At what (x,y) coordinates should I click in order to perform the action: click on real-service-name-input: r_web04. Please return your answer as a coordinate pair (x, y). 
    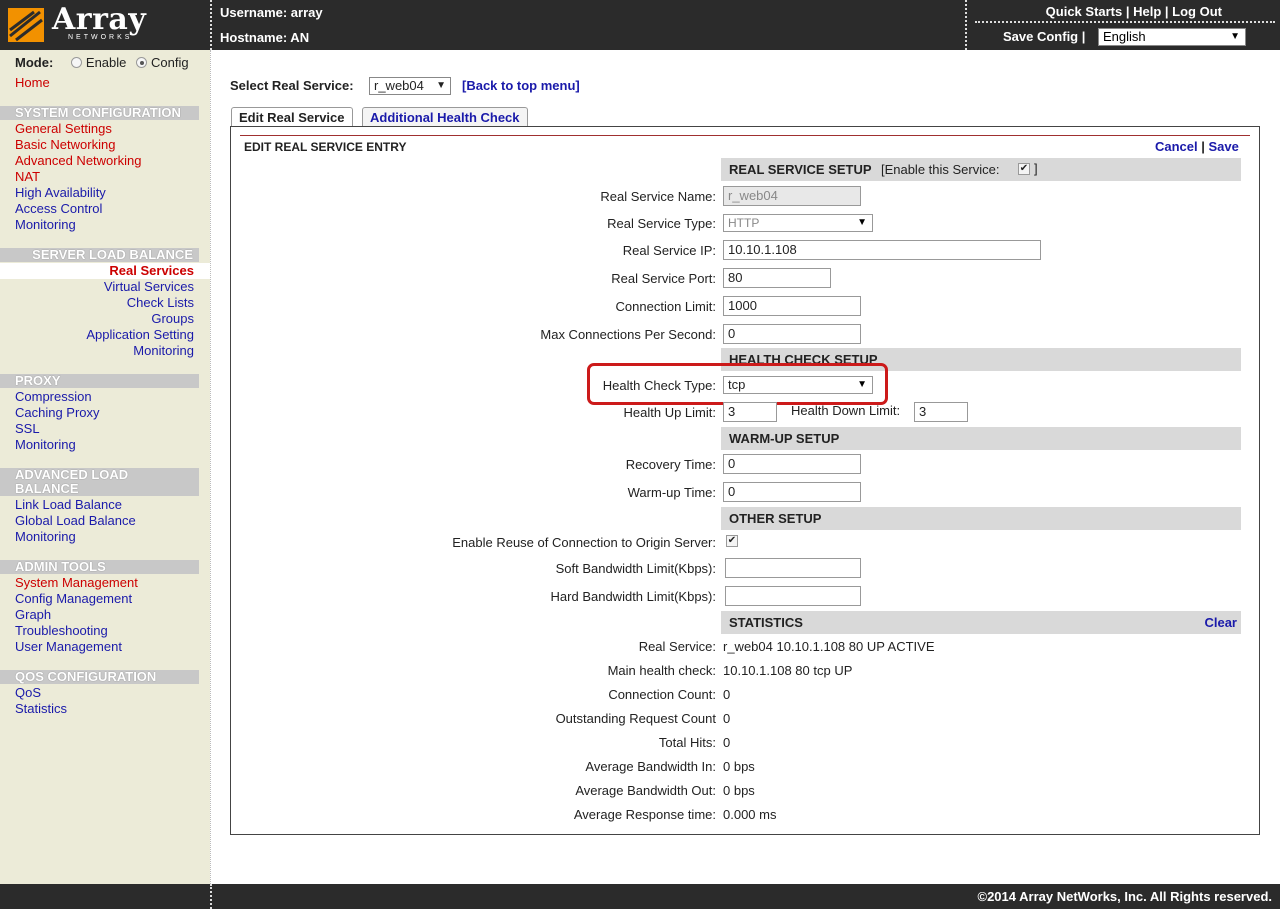
    Looking at the image, I should click on (792, 196).